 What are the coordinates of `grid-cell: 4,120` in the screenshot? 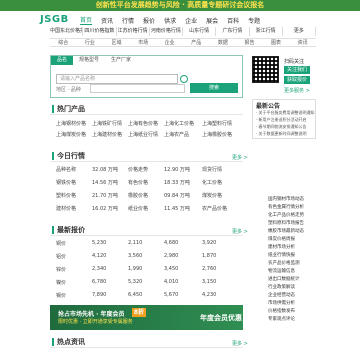 It's located at (99, 256).